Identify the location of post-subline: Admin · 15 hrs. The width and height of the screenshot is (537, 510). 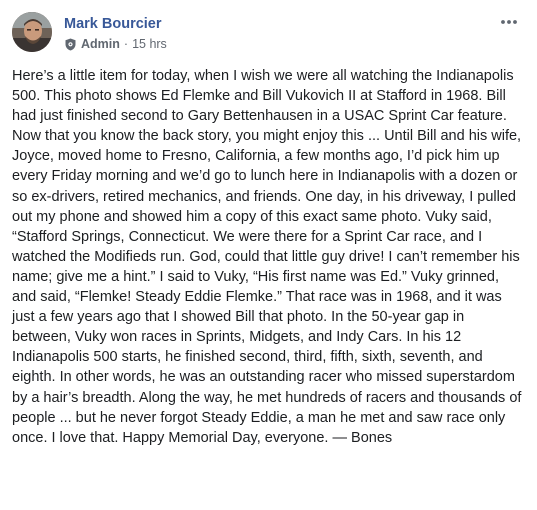
(115, 44).